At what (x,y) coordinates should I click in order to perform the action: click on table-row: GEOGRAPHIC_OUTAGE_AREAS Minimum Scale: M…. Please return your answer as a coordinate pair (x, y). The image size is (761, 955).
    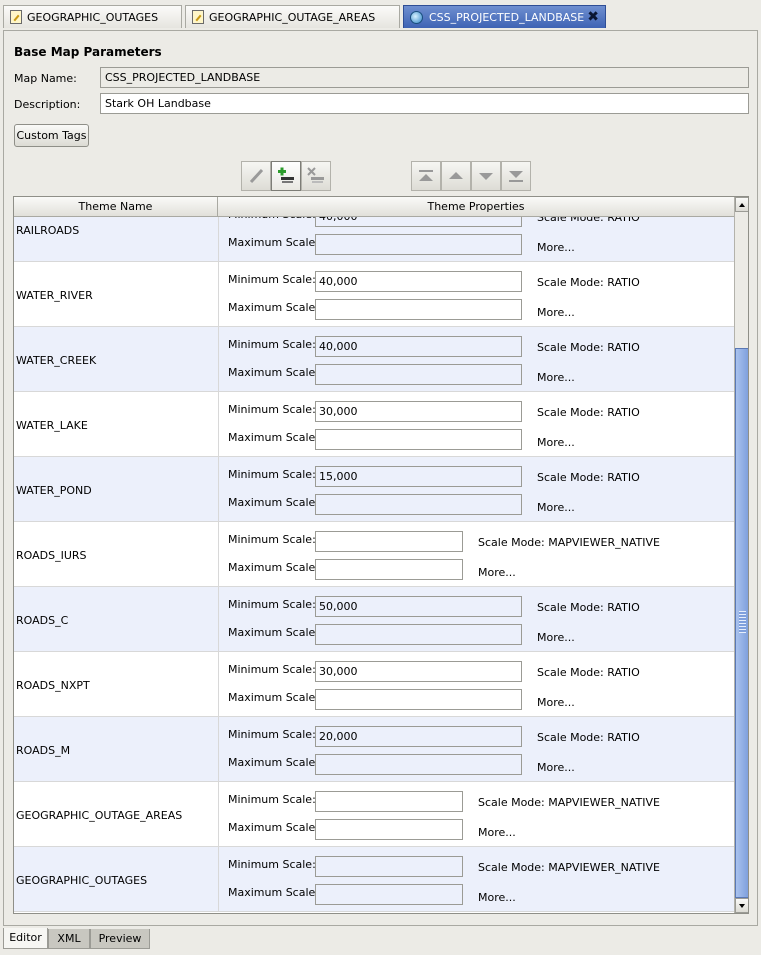
    Looking at the image, I should click on (374, 814).